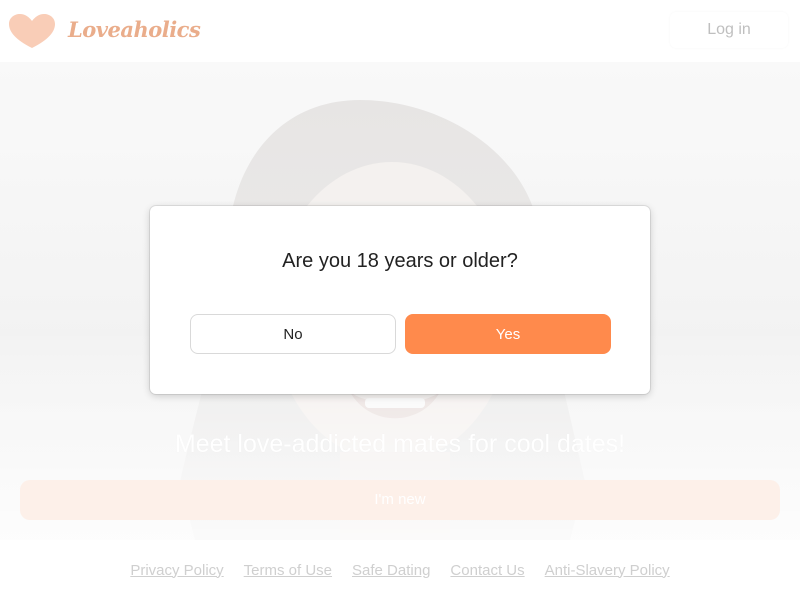 The height and width of the screenshot is (600, 800). Describe the element at coordinates (293, 334) in the screenshot. I see `no-button: No` at that location.